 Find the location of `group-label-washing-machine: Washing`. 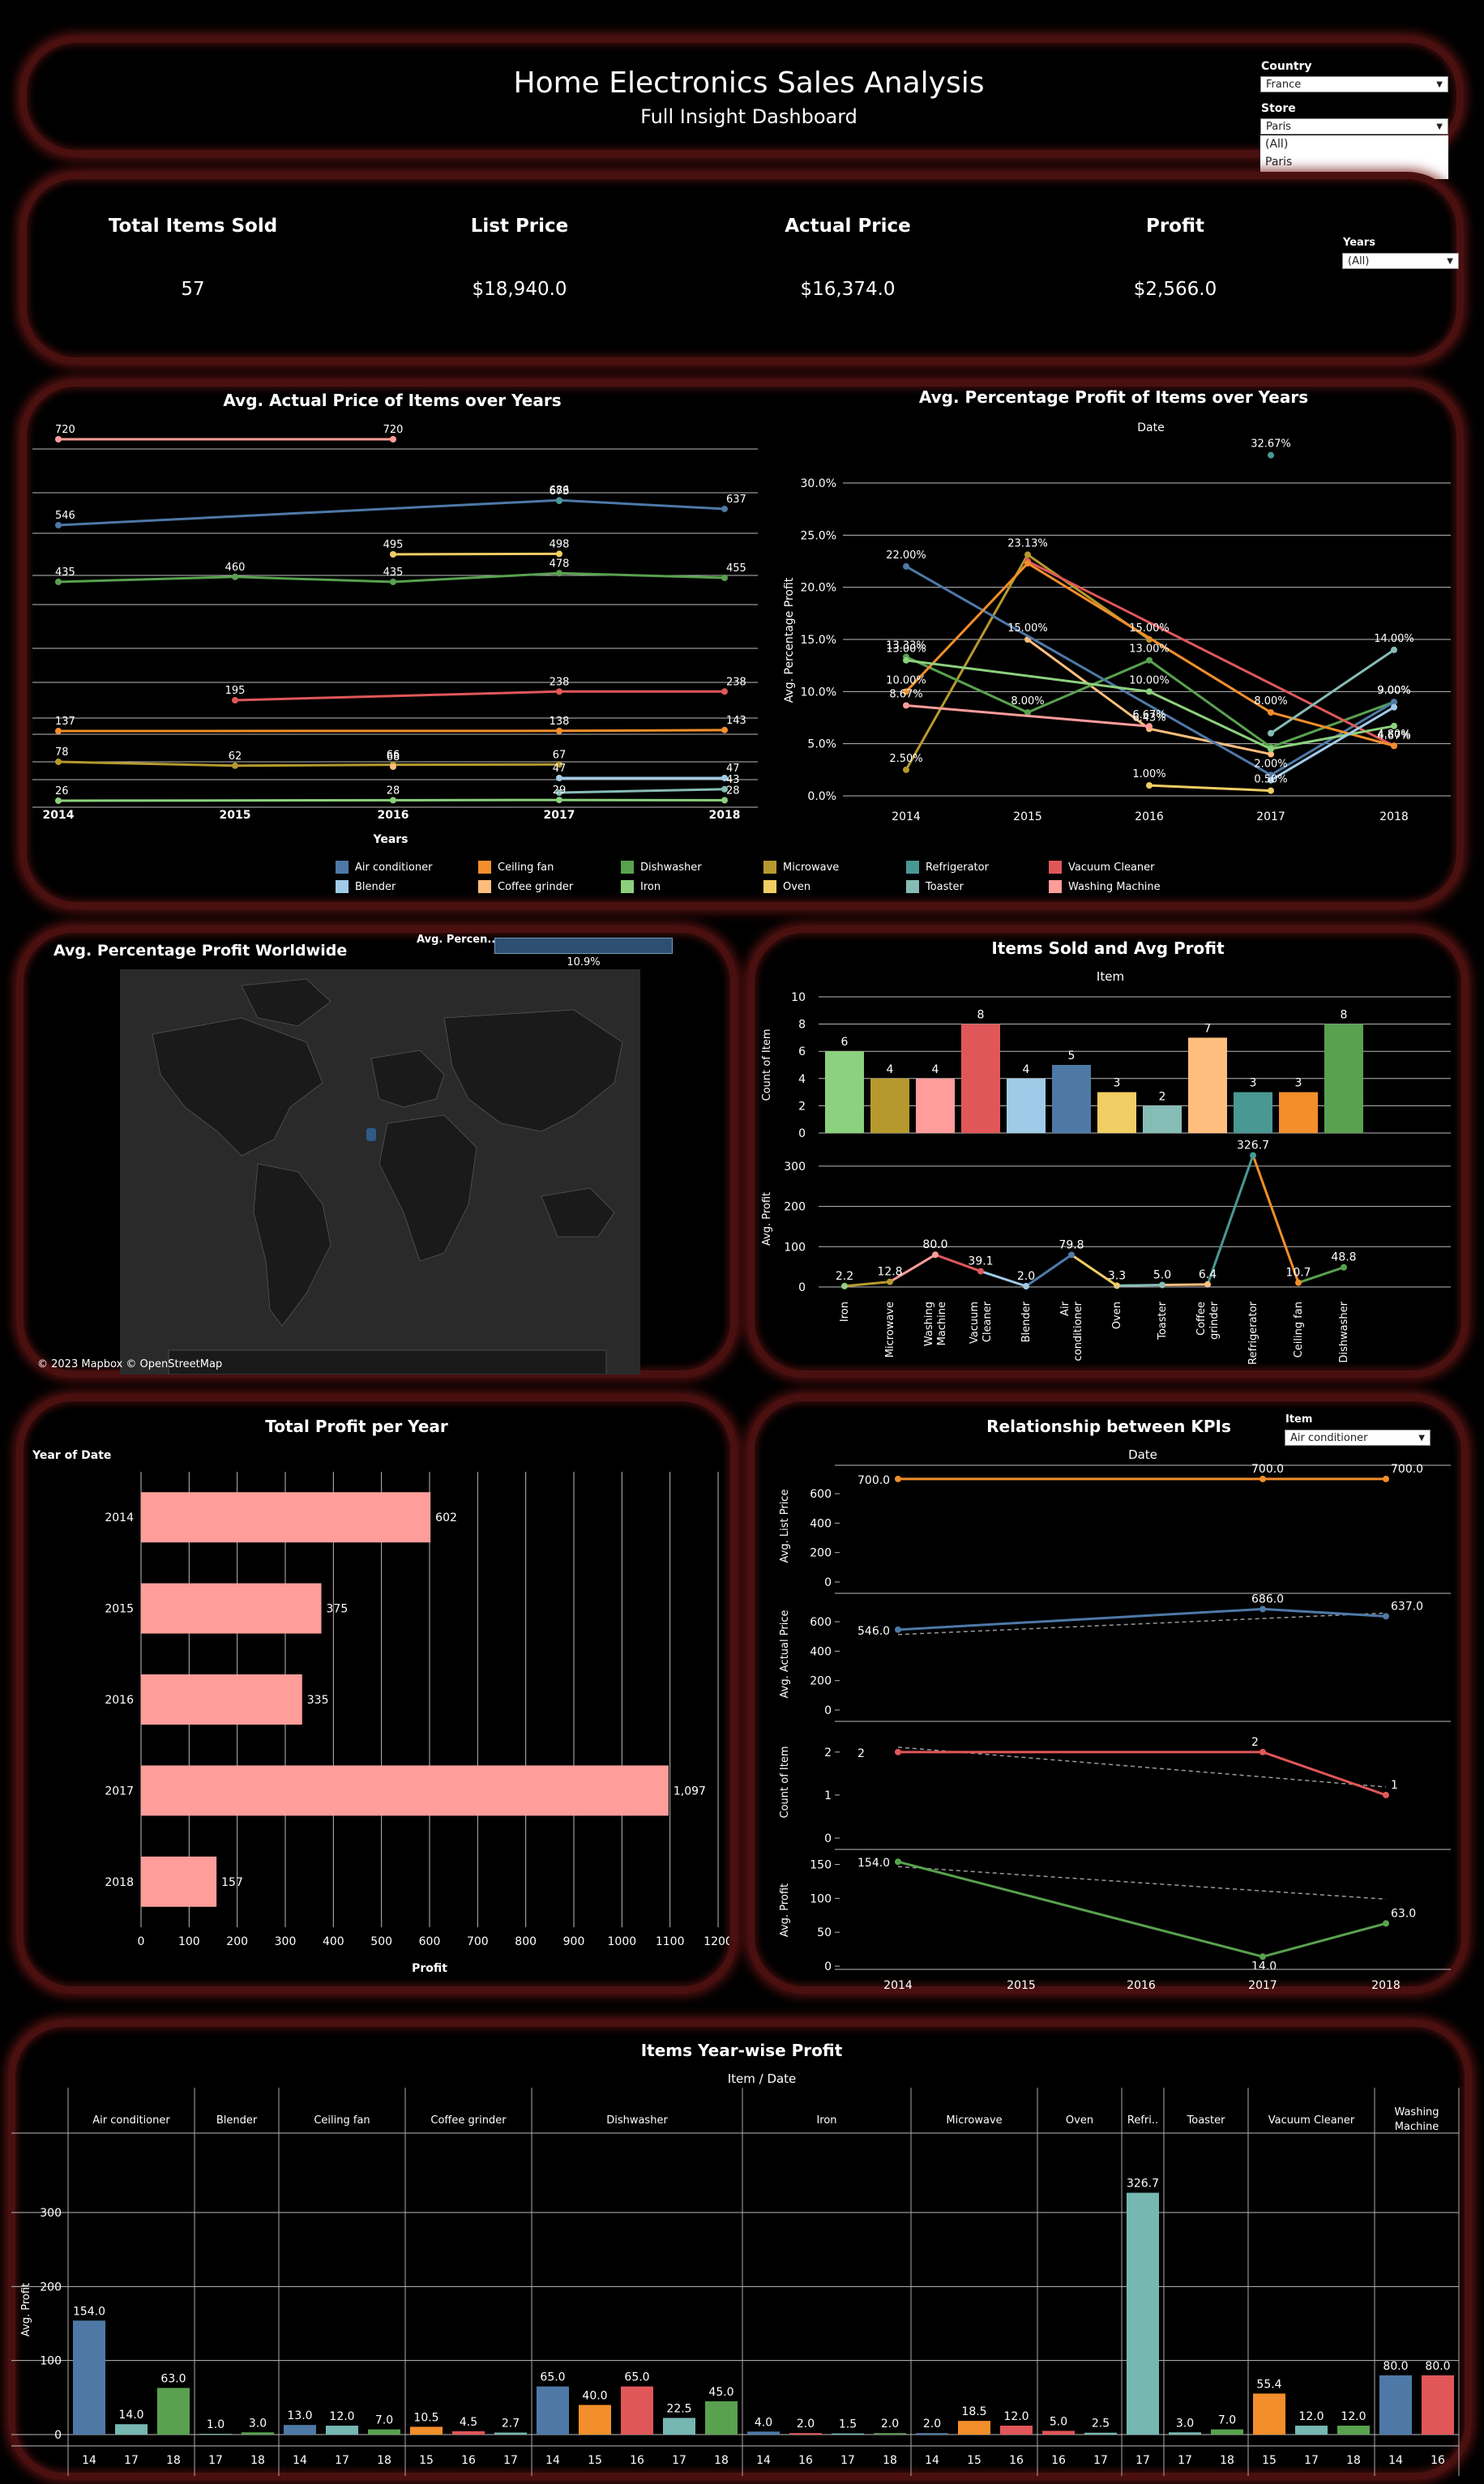

group-label-washing-machine: Washing is located at coordinates (1416, 2112).